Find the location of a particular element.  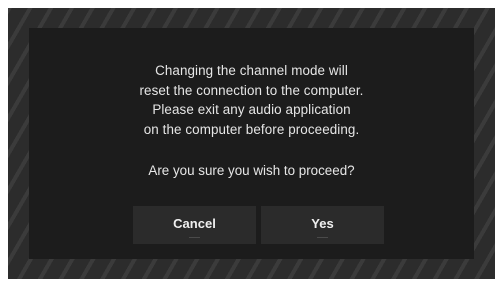

cancel-button: Cancel is located at coordinates (194, 225).